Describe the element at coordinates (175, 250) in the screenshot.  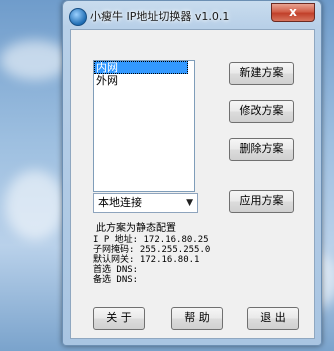
I see `mask-value: 255.255.255.0` at that location.